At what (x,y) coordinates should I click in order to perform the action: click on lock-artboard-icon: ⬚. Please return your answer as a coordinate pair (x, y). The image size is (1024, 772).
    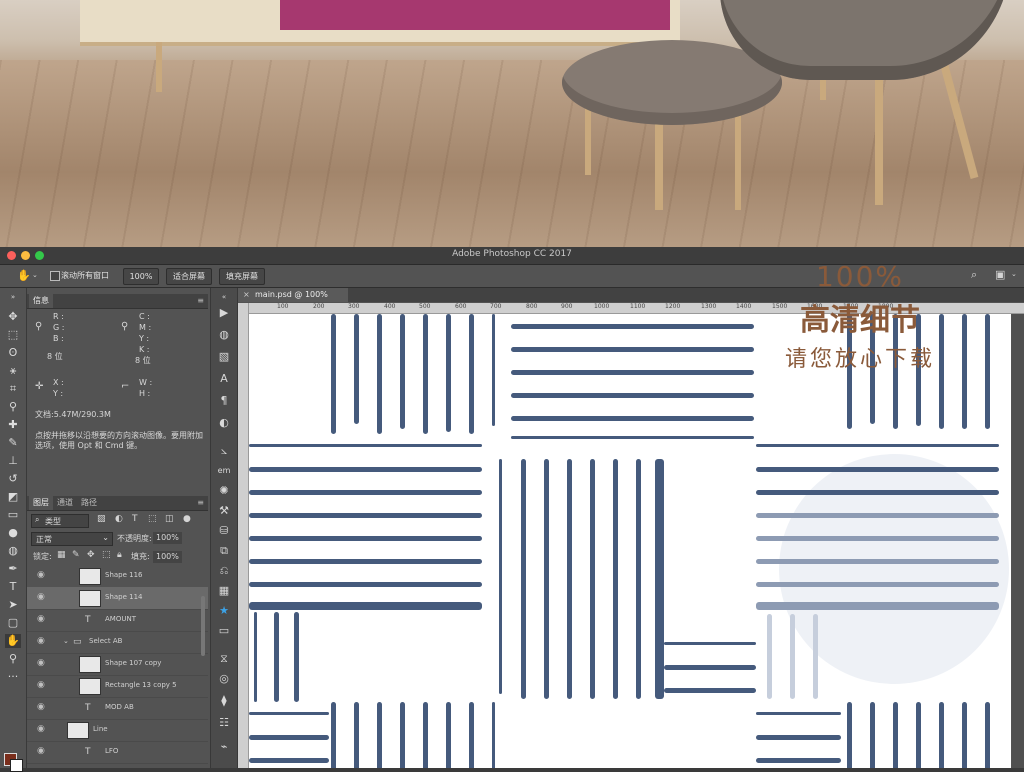
    Looking at the image, I should click on (106, 555).